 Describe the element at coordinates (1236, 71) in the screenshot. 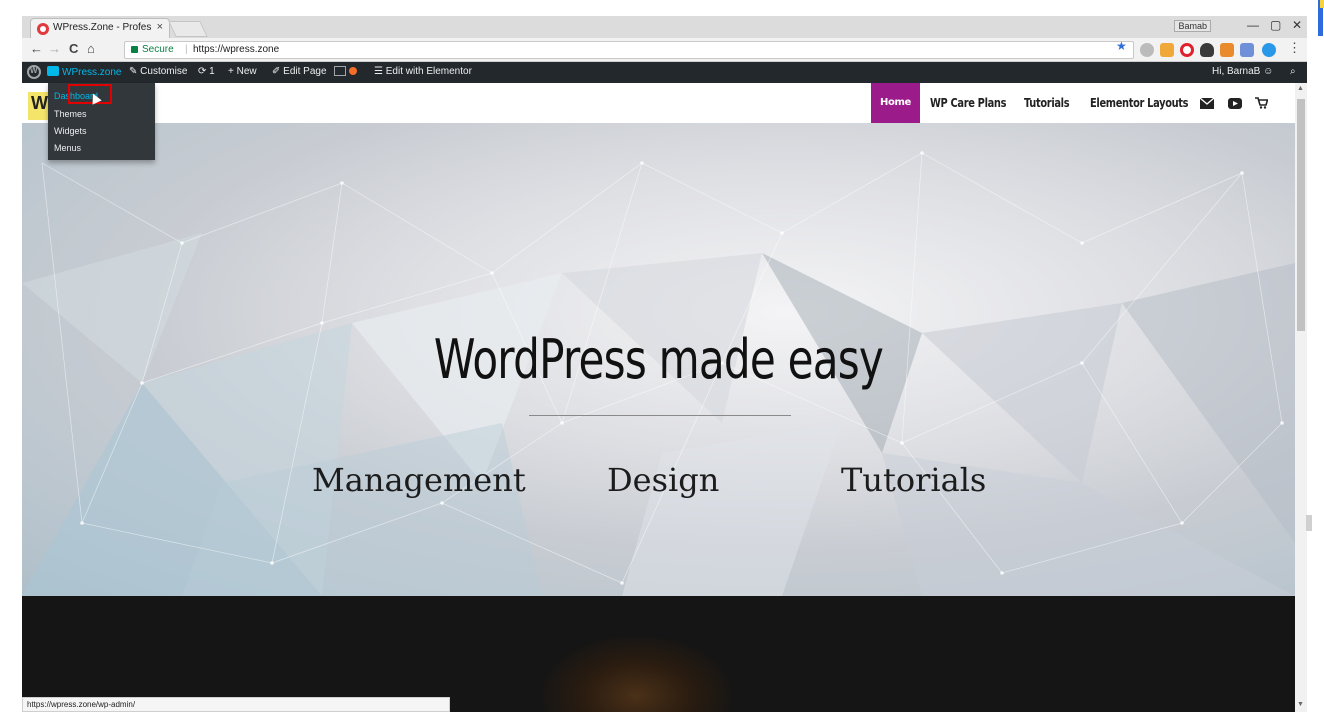

I see `greeting-text: Hi, BarnaB` at that location.